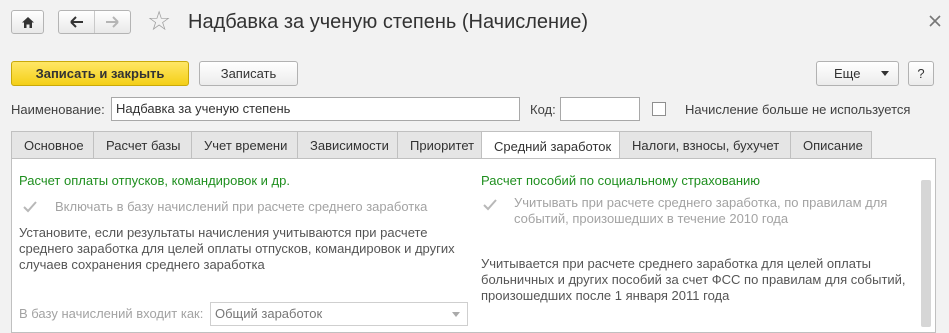 The width and height of the screenshot is (949, 333). What do you see at coordinates (847, 73) in the screenshot?
I see `more-button-label: Еще` at bounding box center [847, 73].